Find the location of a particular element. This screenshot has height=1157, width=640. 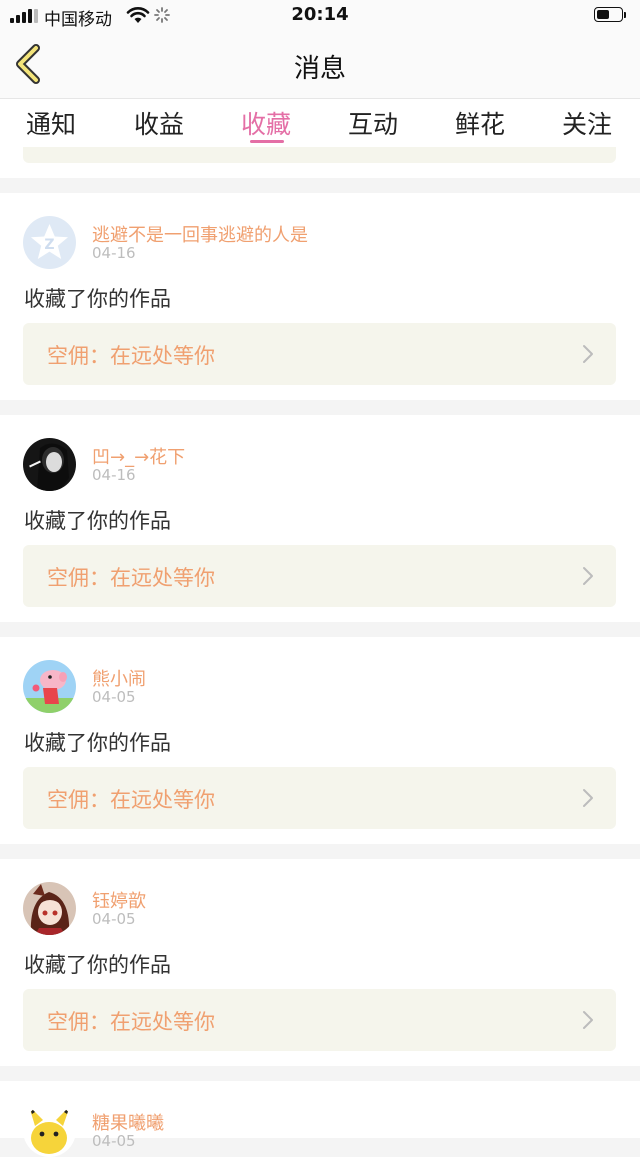

page-title: 消息 is located at coordinates (319, 69).